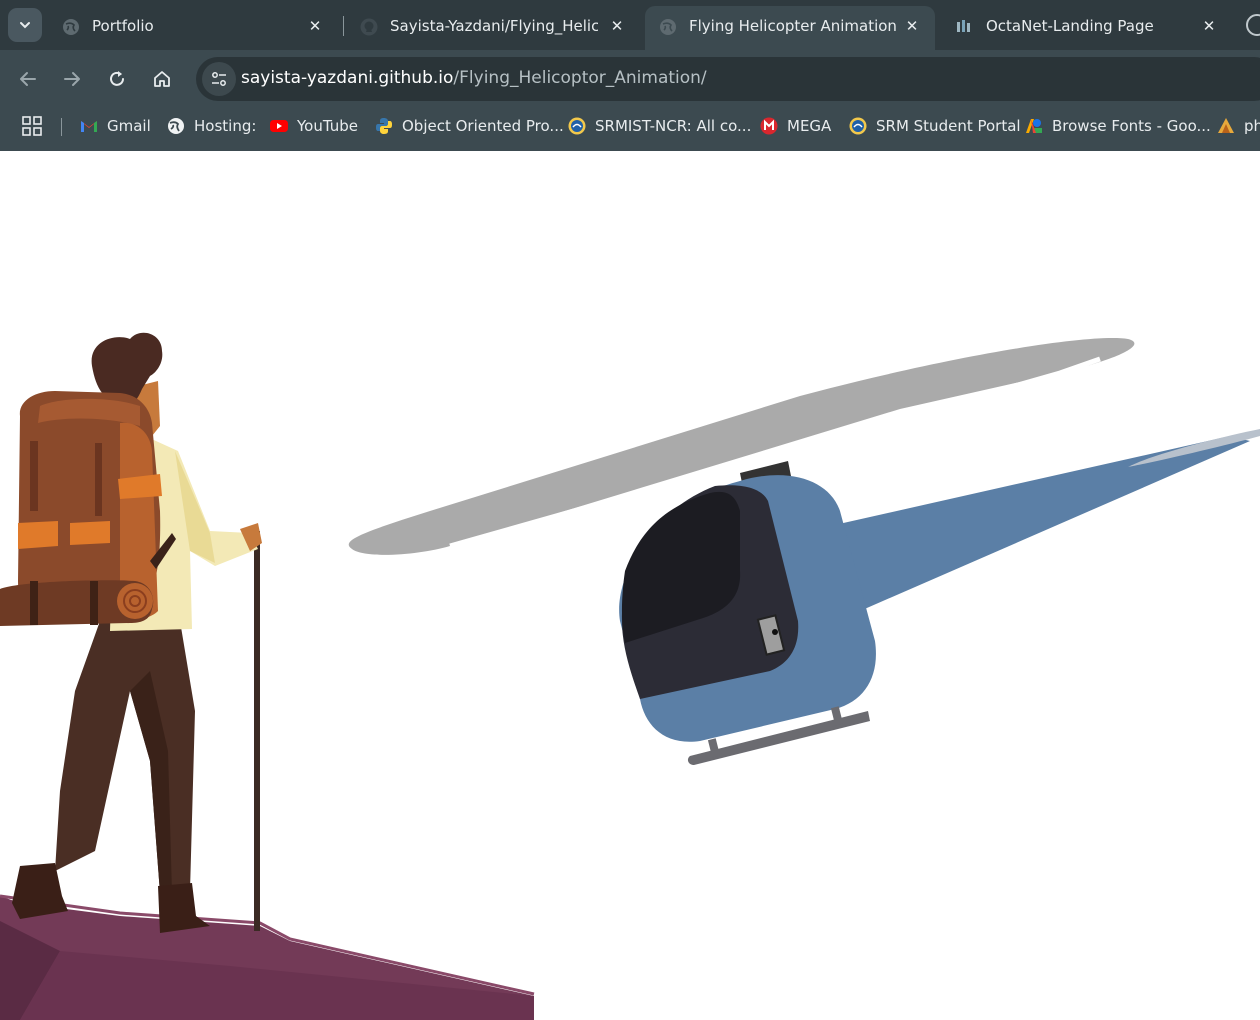 The width and height of the screenshot is (1260, 1020). I want to click on tab-separator, so click(343, 26).